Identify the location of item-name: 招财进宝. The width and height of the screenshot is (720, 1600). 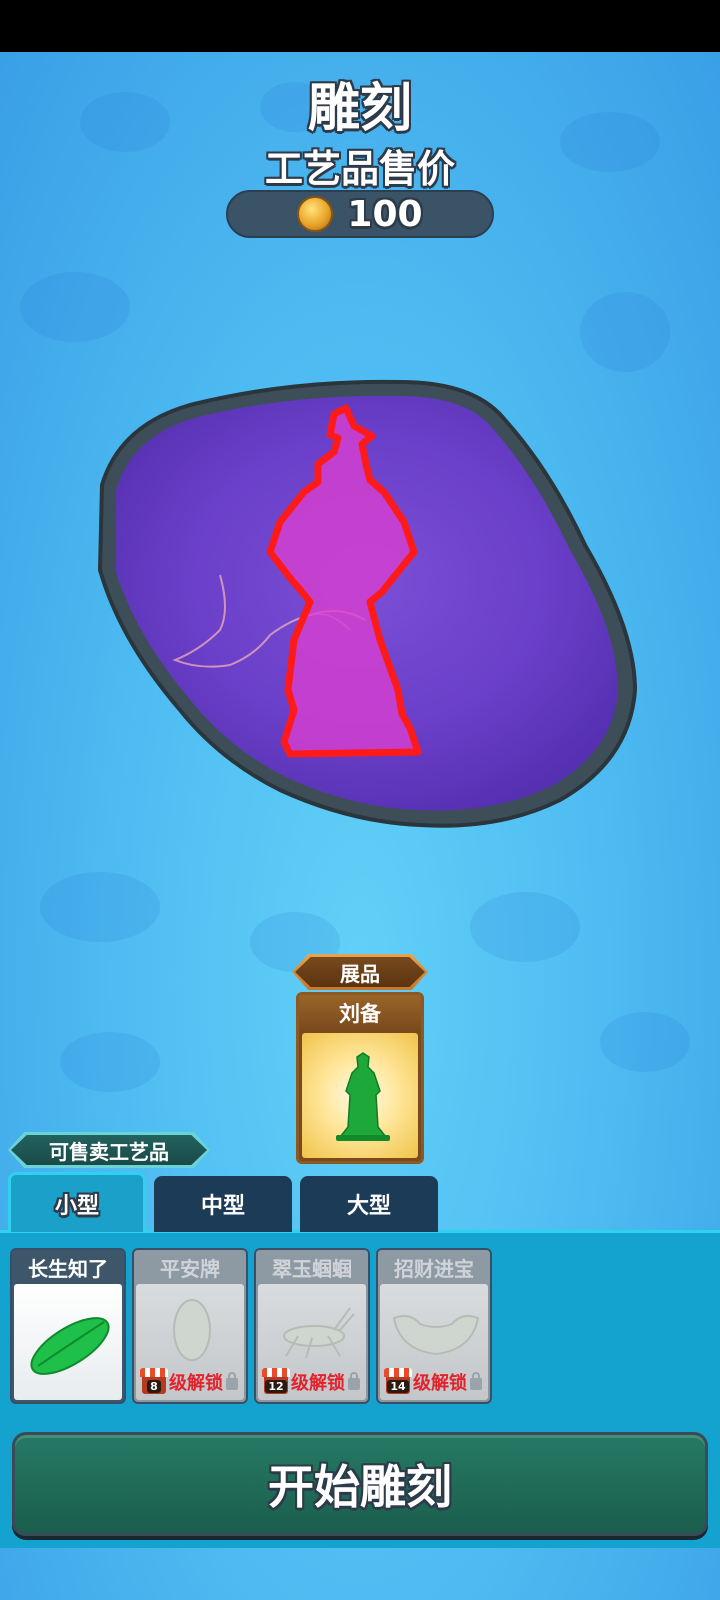
(434, 1267).